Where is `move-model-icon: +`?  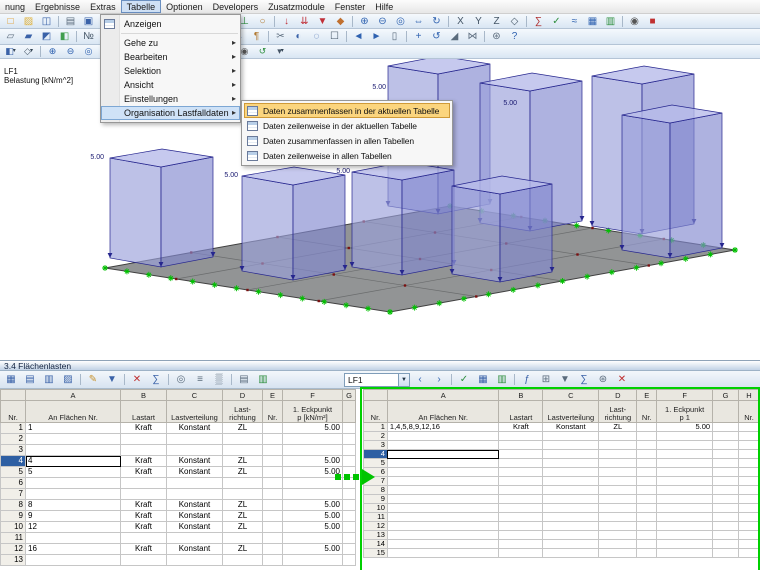
move-model-icon: + is located at coordinates (418, 36).